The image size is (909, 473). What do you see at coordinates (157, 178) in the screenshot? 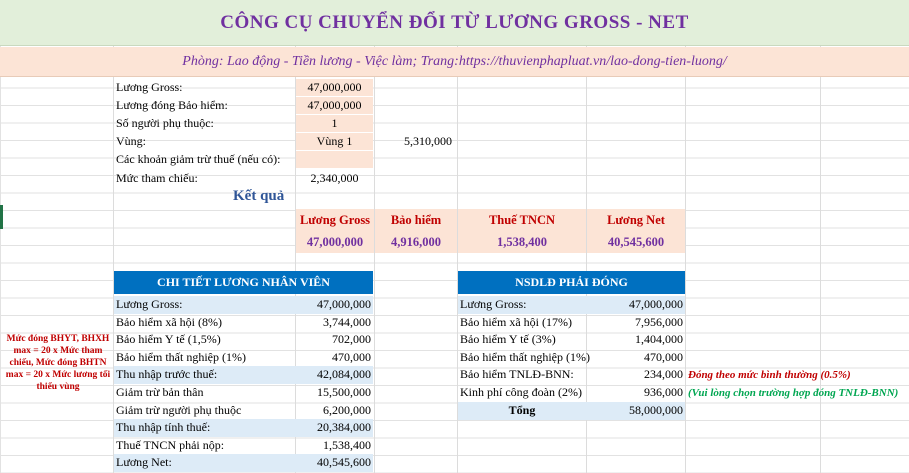
I see `reference-label: Mức tham chiếu:` at bounding box center [157, 178].